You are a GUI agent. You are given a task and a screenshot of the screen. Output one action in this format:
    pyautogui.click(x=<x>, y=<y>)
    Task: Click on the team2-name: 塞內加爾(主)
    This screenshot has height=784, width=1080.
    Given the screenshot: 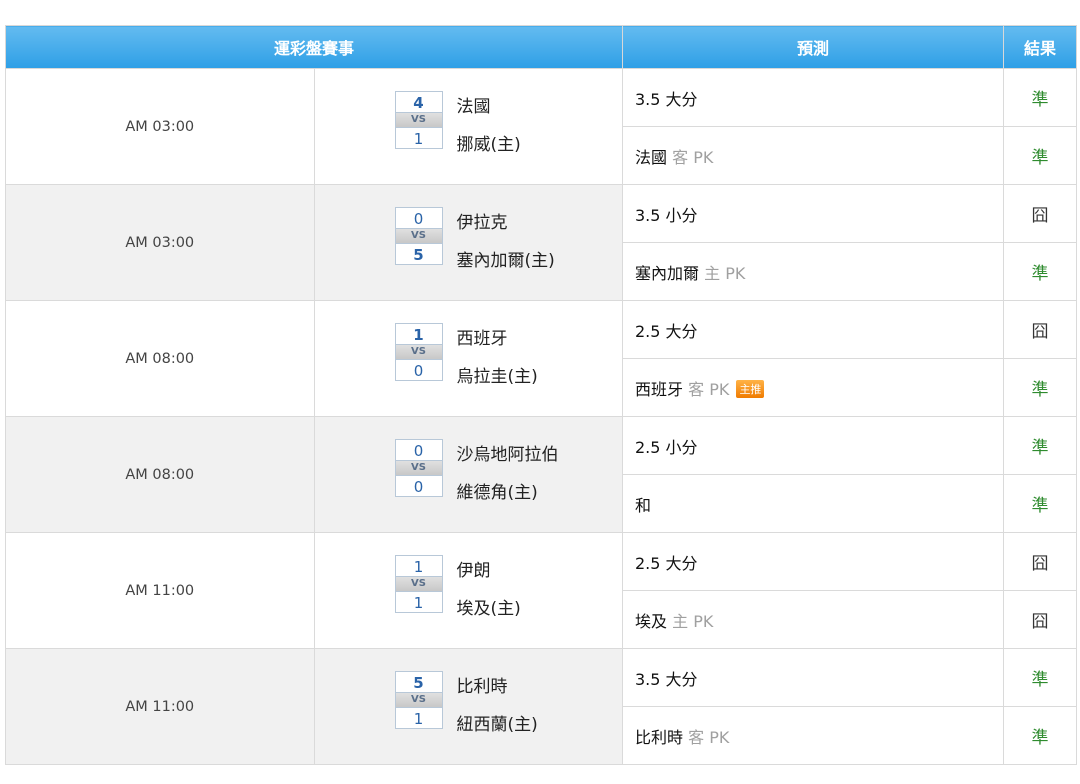 What is the action you would take?
    pyautogui.click(x=505, y=261)
    